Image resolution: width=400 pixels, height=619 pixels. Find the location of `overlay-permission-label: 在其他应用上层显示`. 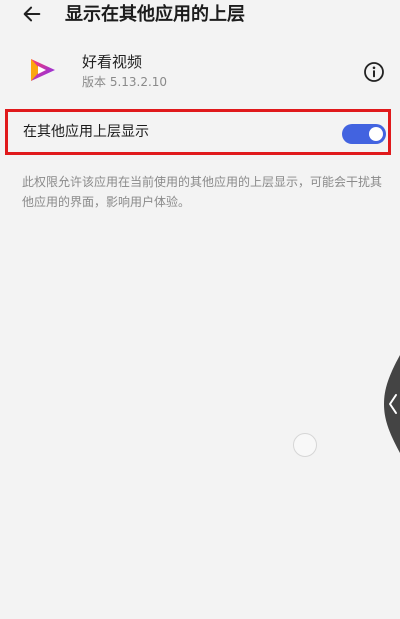

overlay-permission-label: 在其他应用上层显示 is located at coordinates (86, 132).